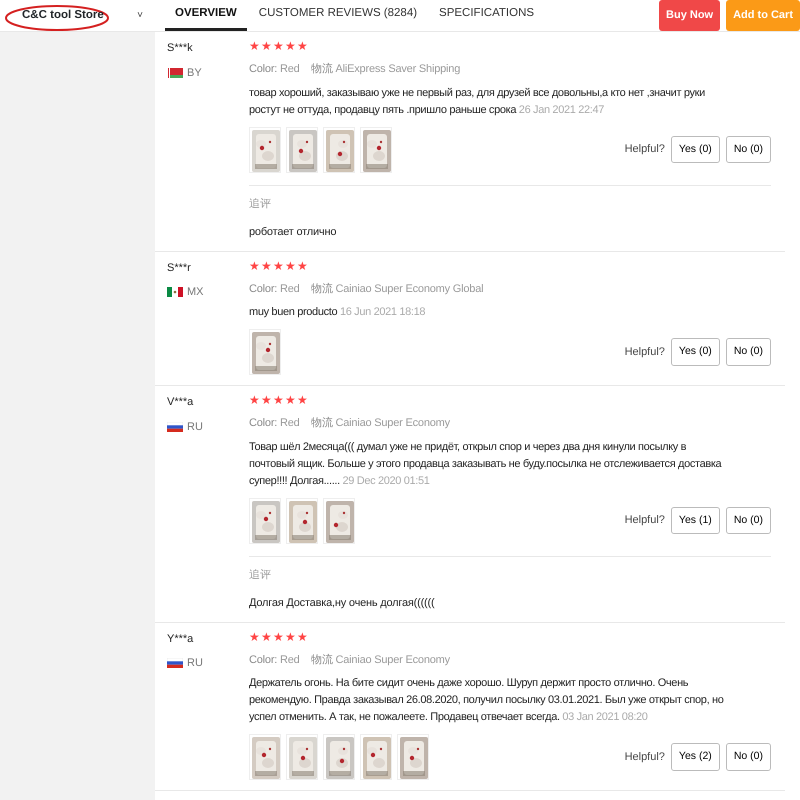 Image resolution: width=800 pixels, height=800 pixels. What do you see at coordinates (140, 15) in the screenshot?
I see `chevron-icon: ˅` at bounding box center [140, 15].